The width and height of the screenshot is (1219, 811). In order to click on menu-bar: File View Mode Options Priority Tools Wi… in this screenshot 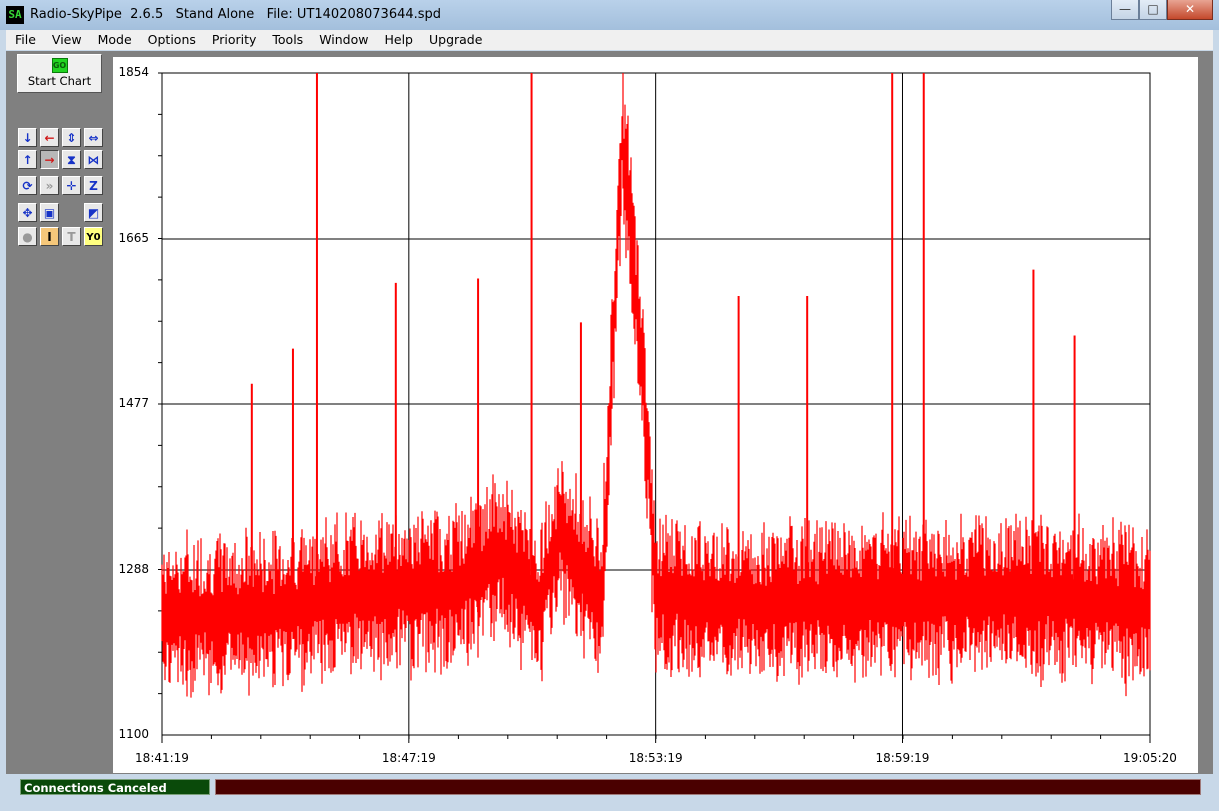, I will do `click(609, 40)`.